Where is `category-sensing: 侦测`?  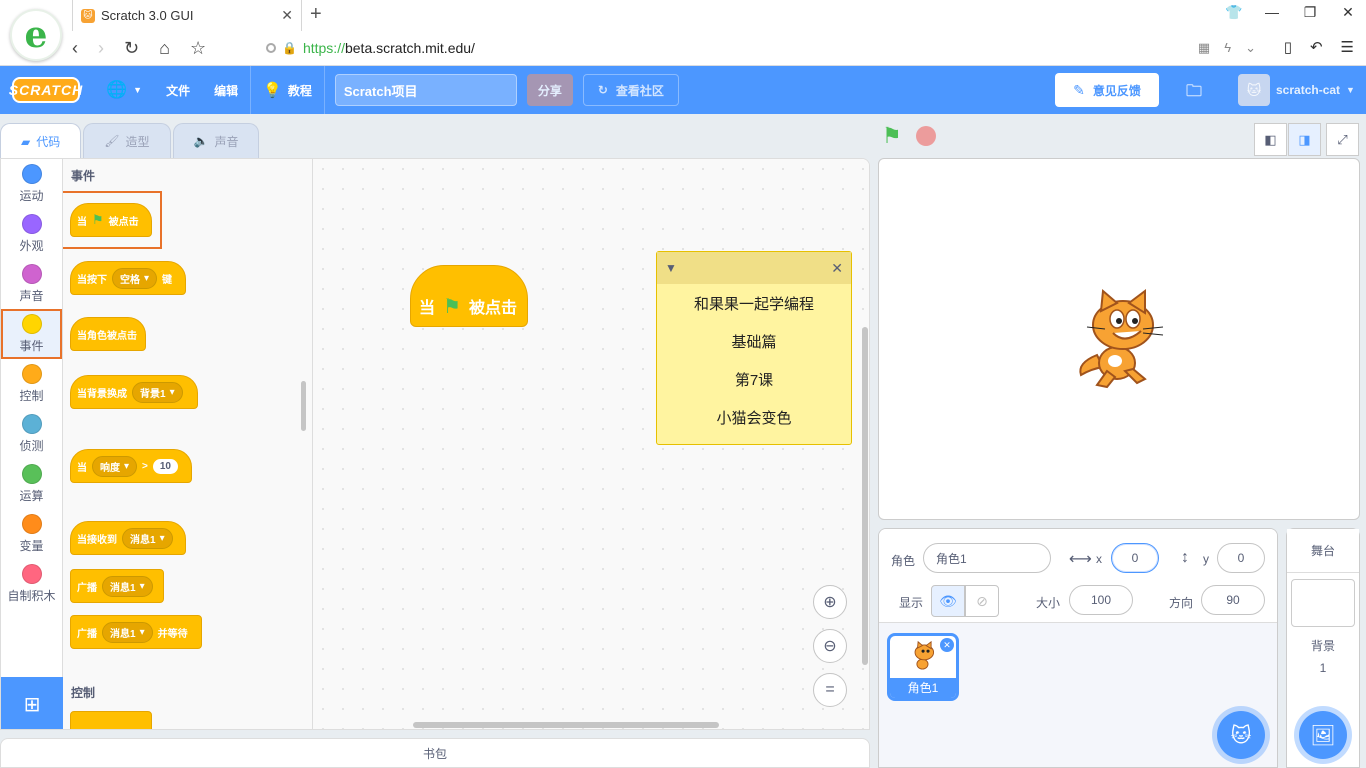 category-sensing: 侦测 is located at coordinates (31, 434).